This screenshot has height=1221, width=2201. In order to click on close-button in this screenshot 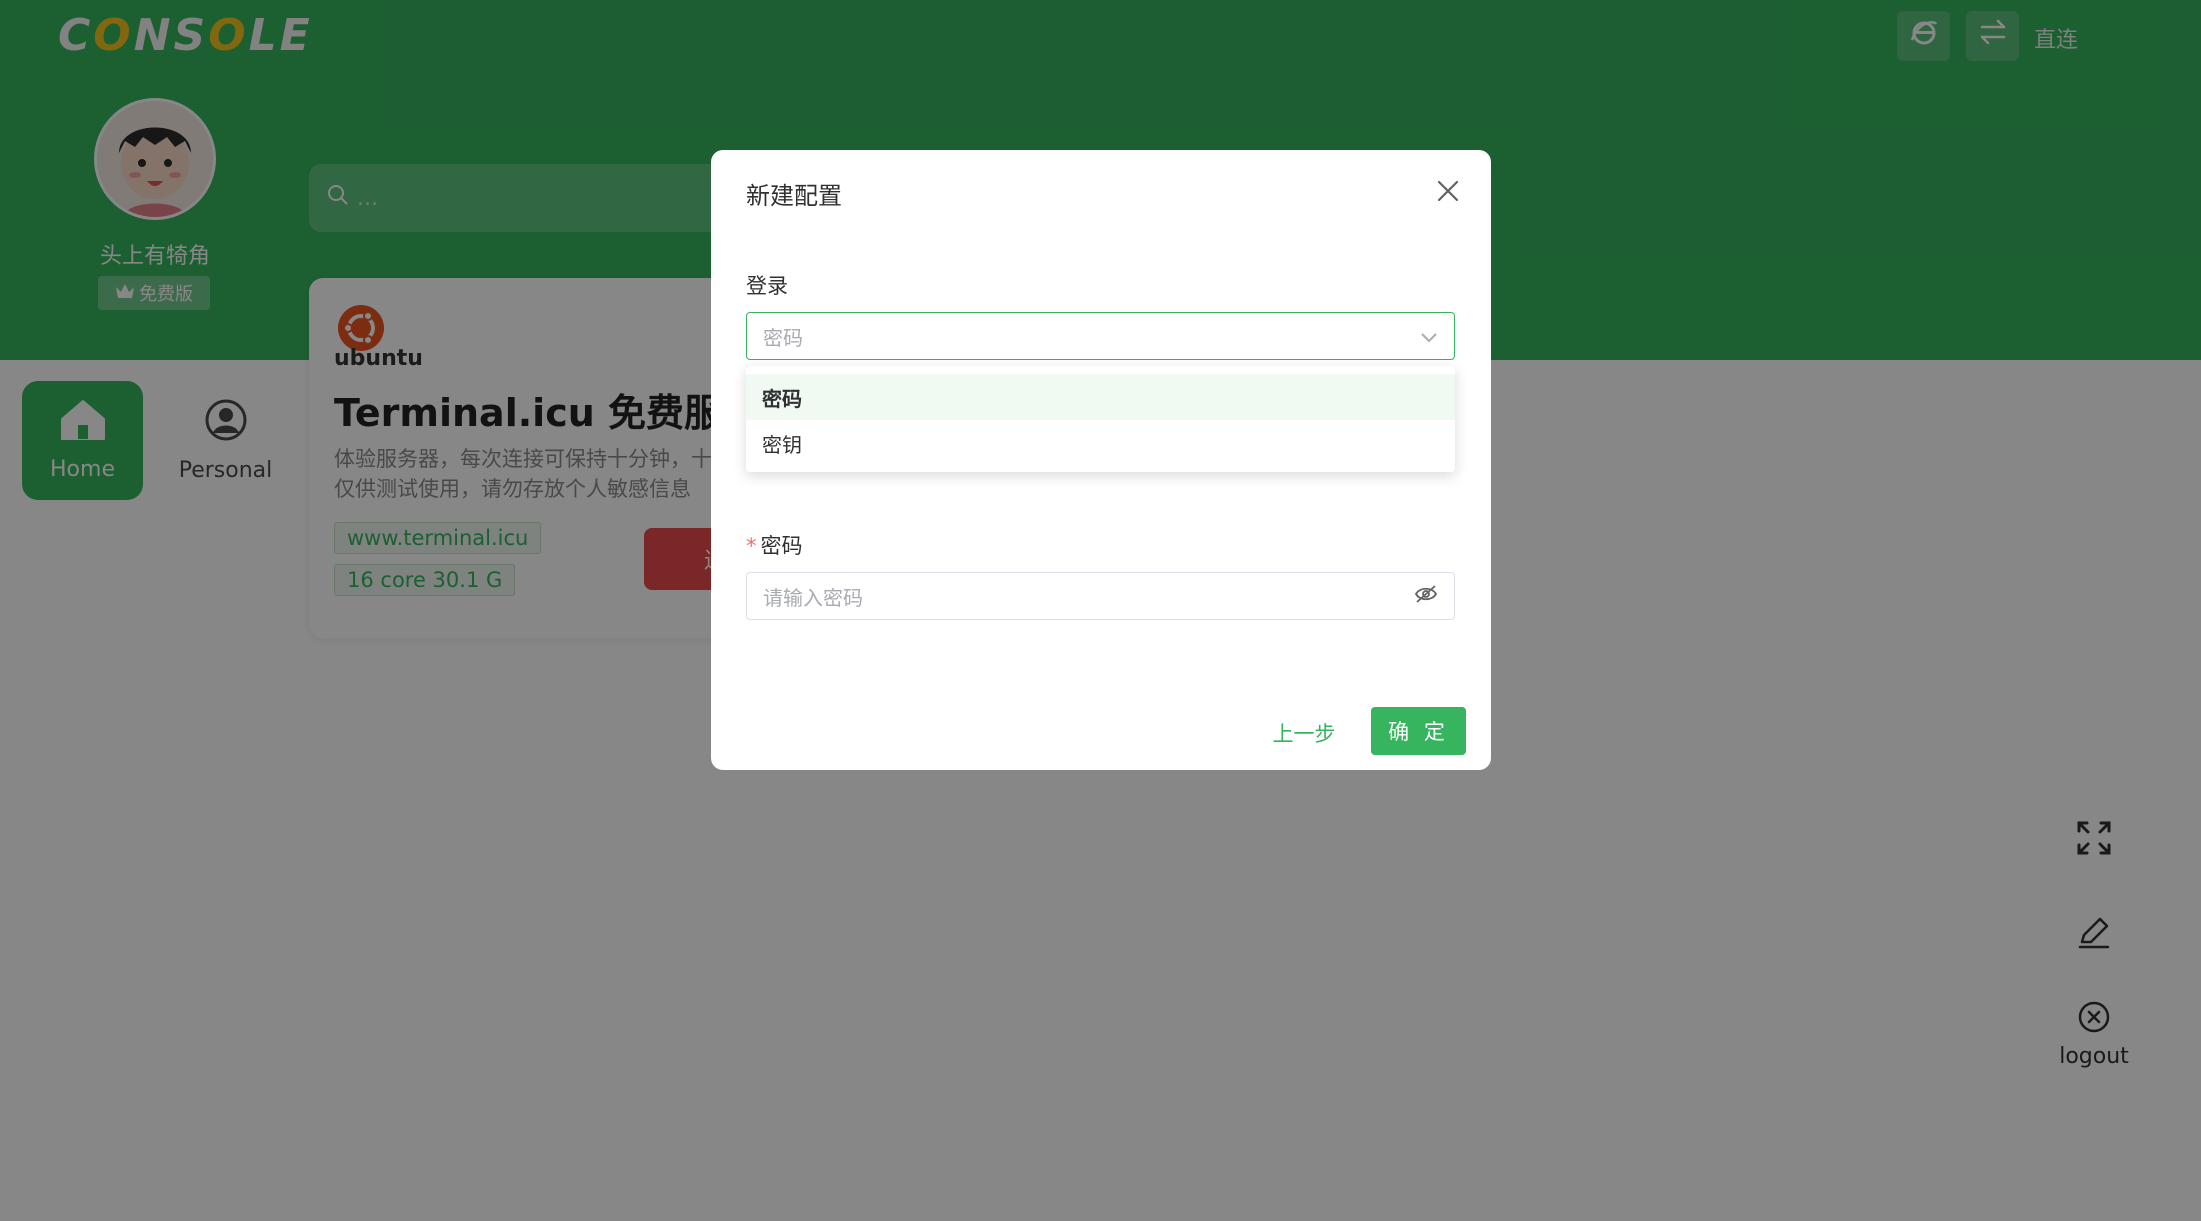, I will do `click(1448, 193)`.